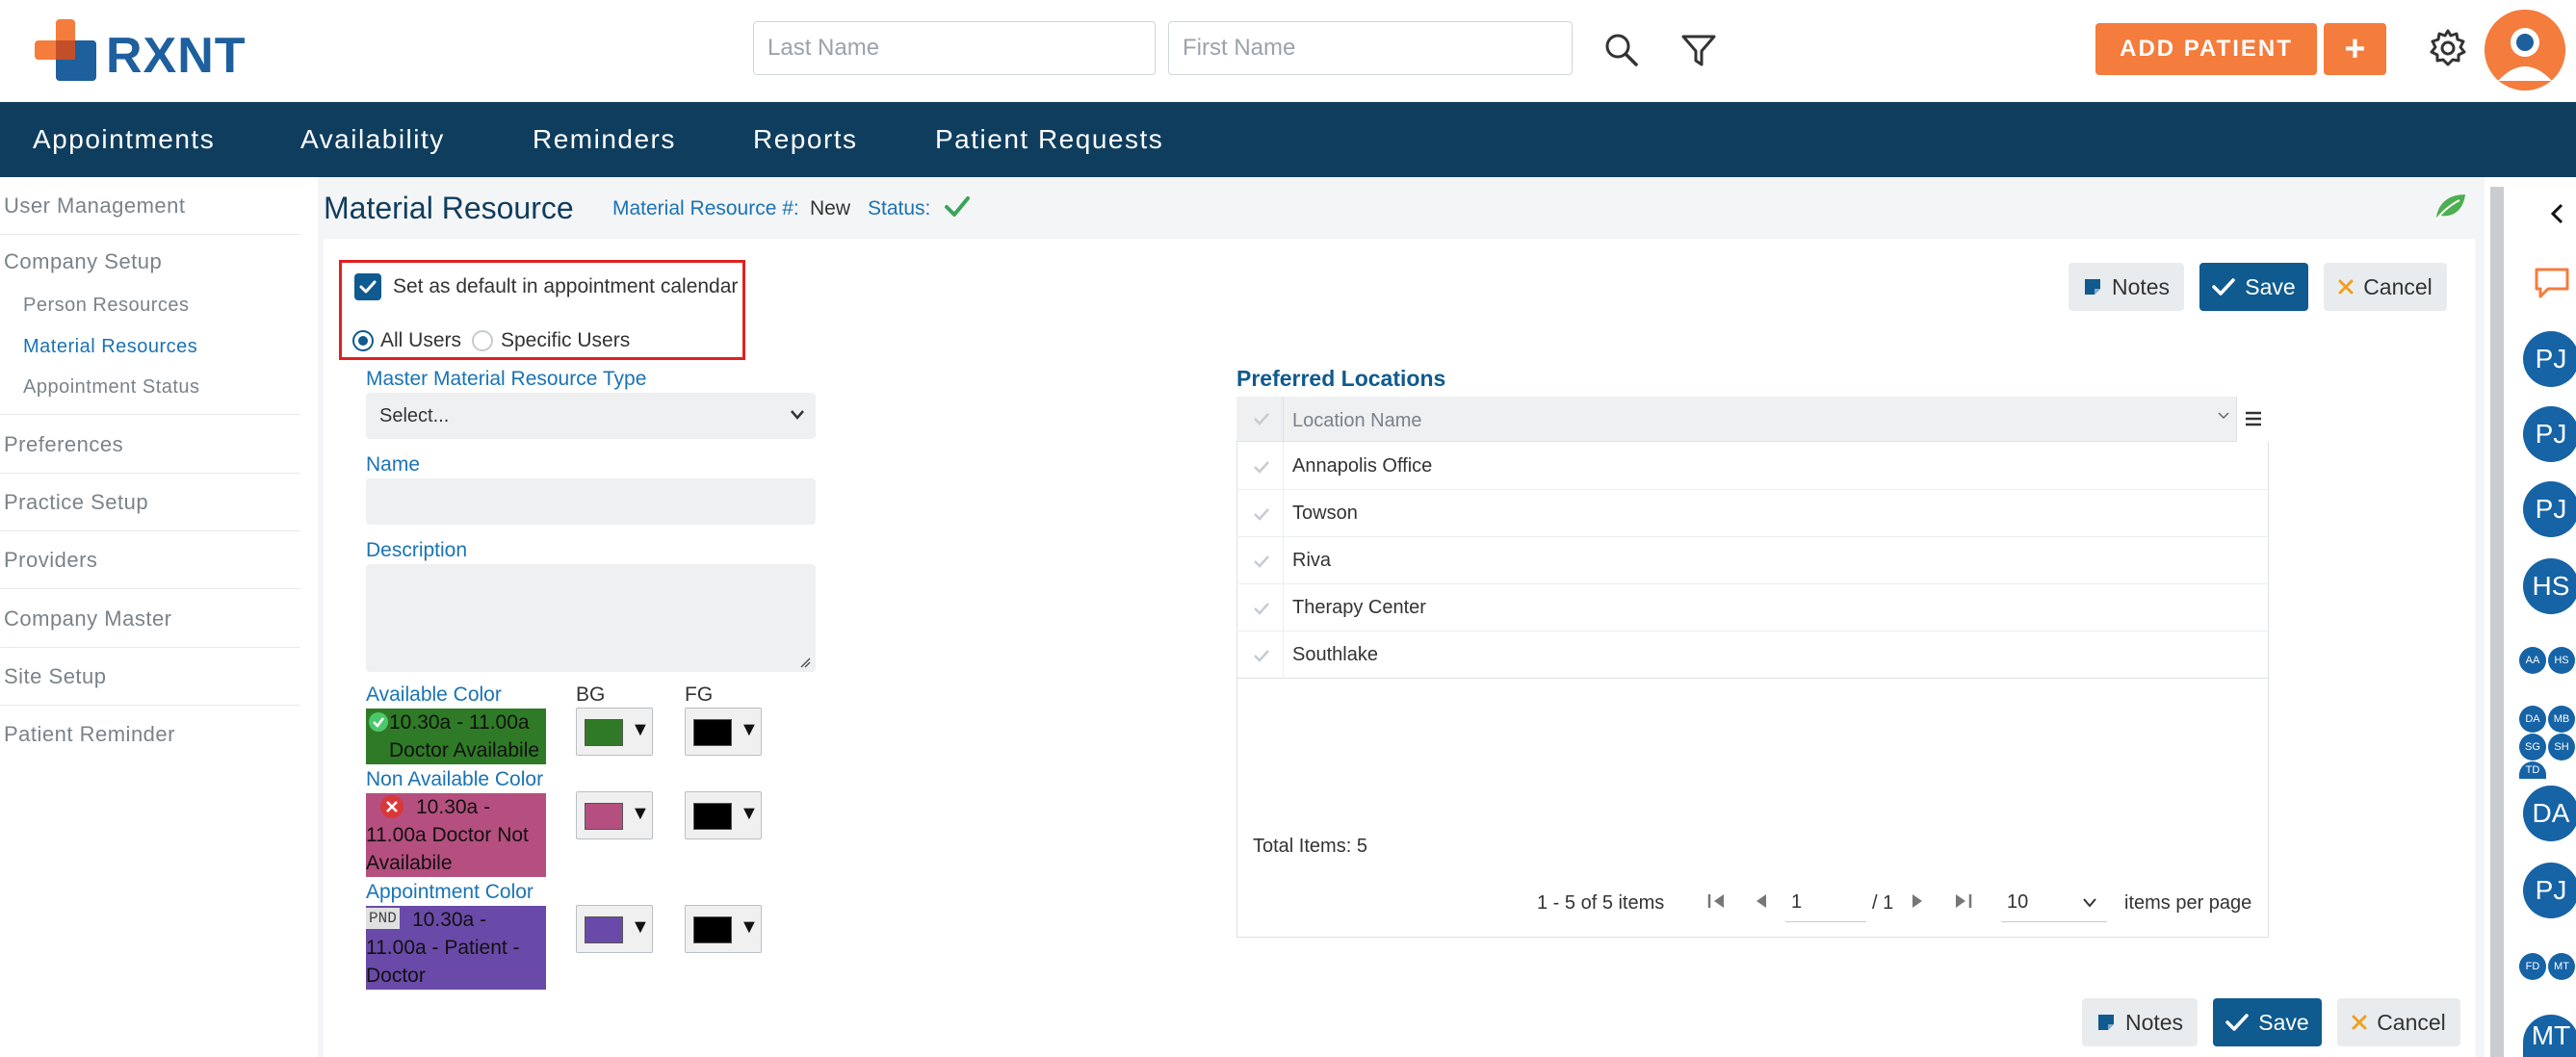  I want to click on provider-avatar-small: SG, so click(2532, 747).